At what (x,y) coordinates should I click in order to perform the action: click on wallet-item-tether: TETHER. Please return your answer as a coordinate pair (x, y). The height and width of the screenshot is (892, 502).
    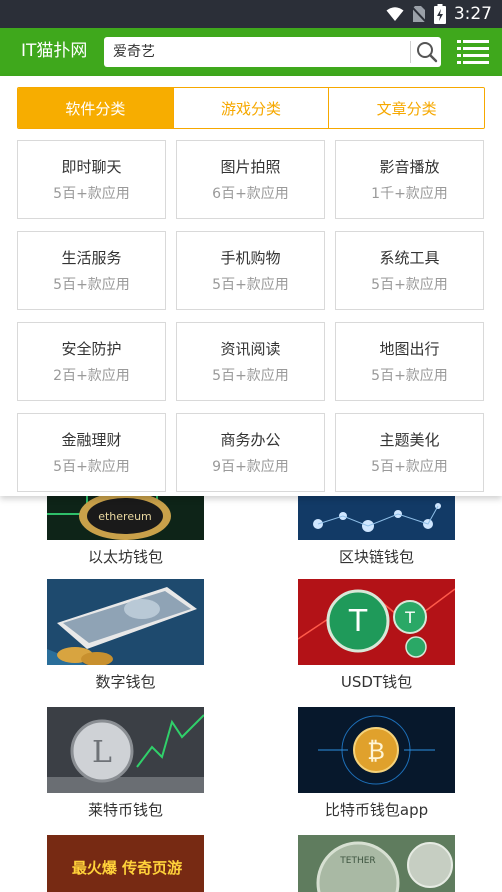
    Looking at the image, I should click on (376, 863).